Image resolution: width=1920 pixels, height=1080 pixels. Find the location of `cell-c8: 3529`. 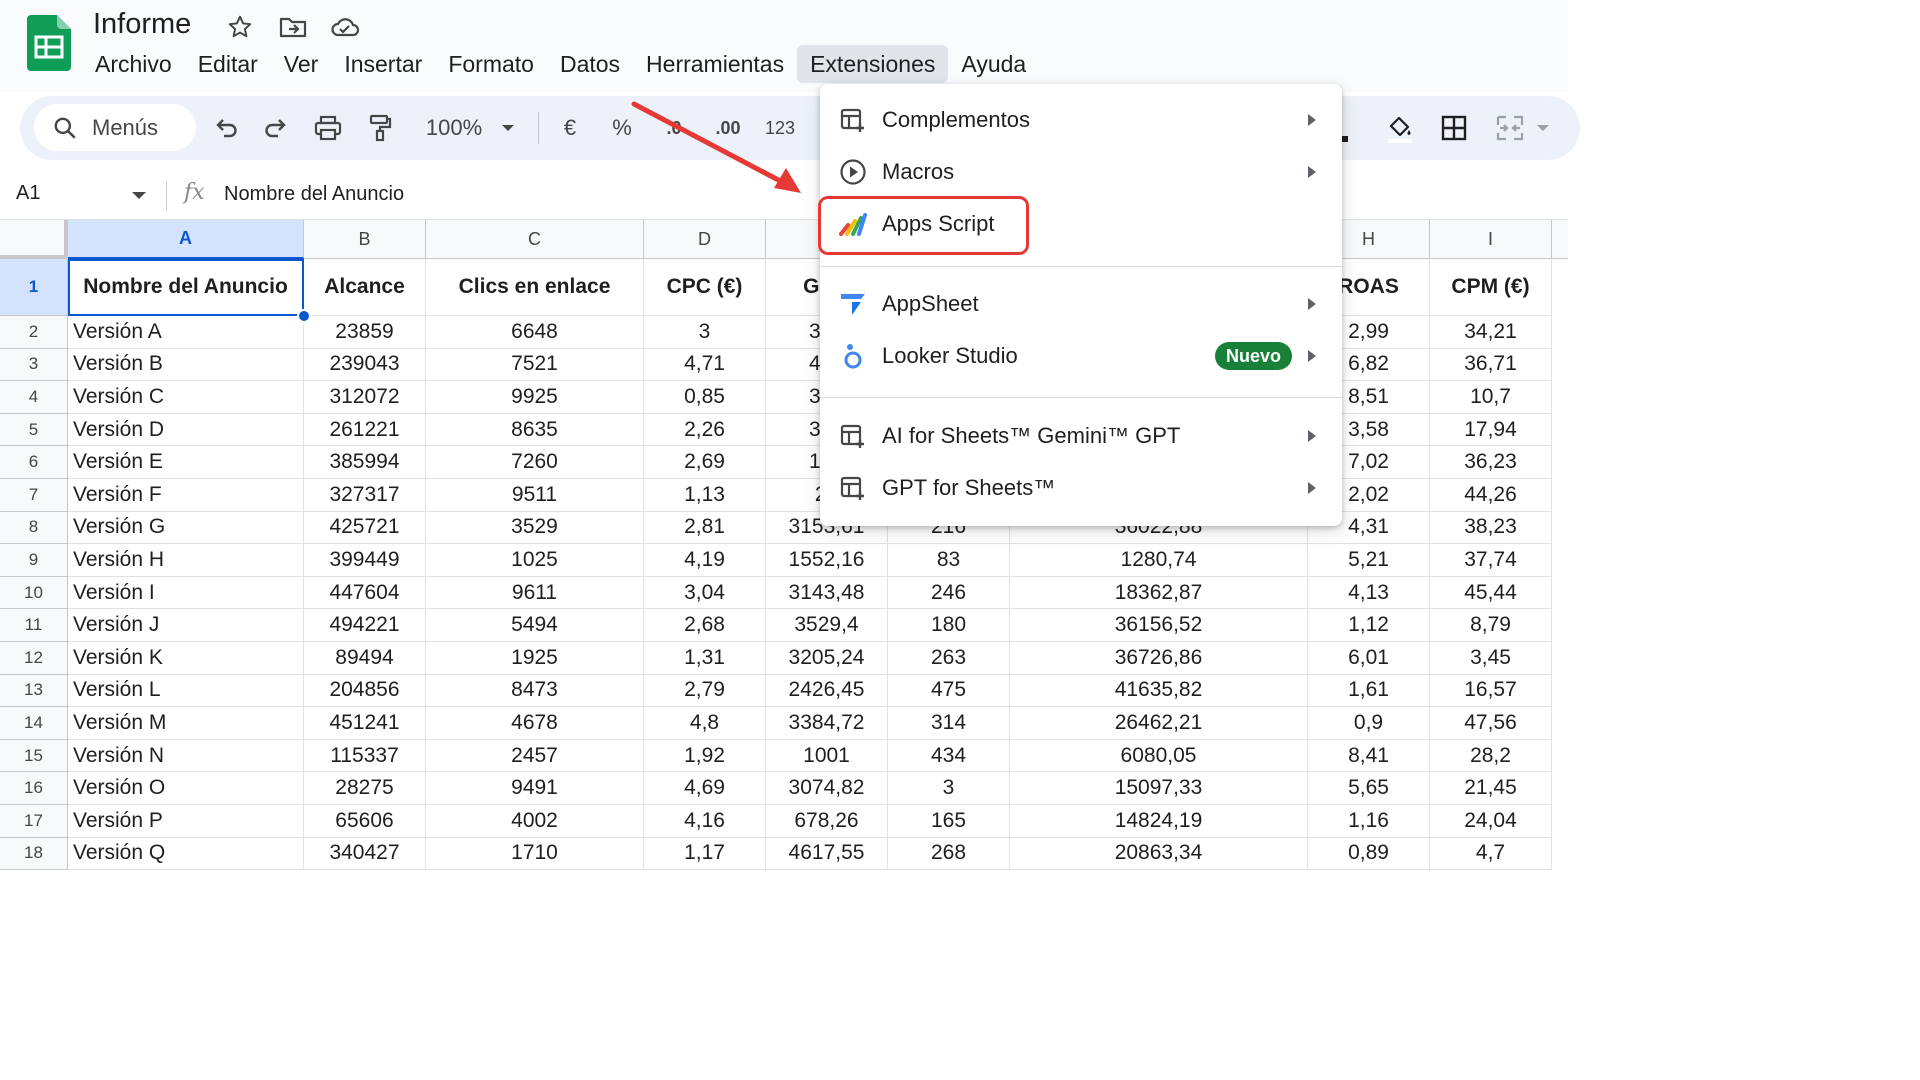

cell-c8: 3529 is located at coordinates (535, 528).